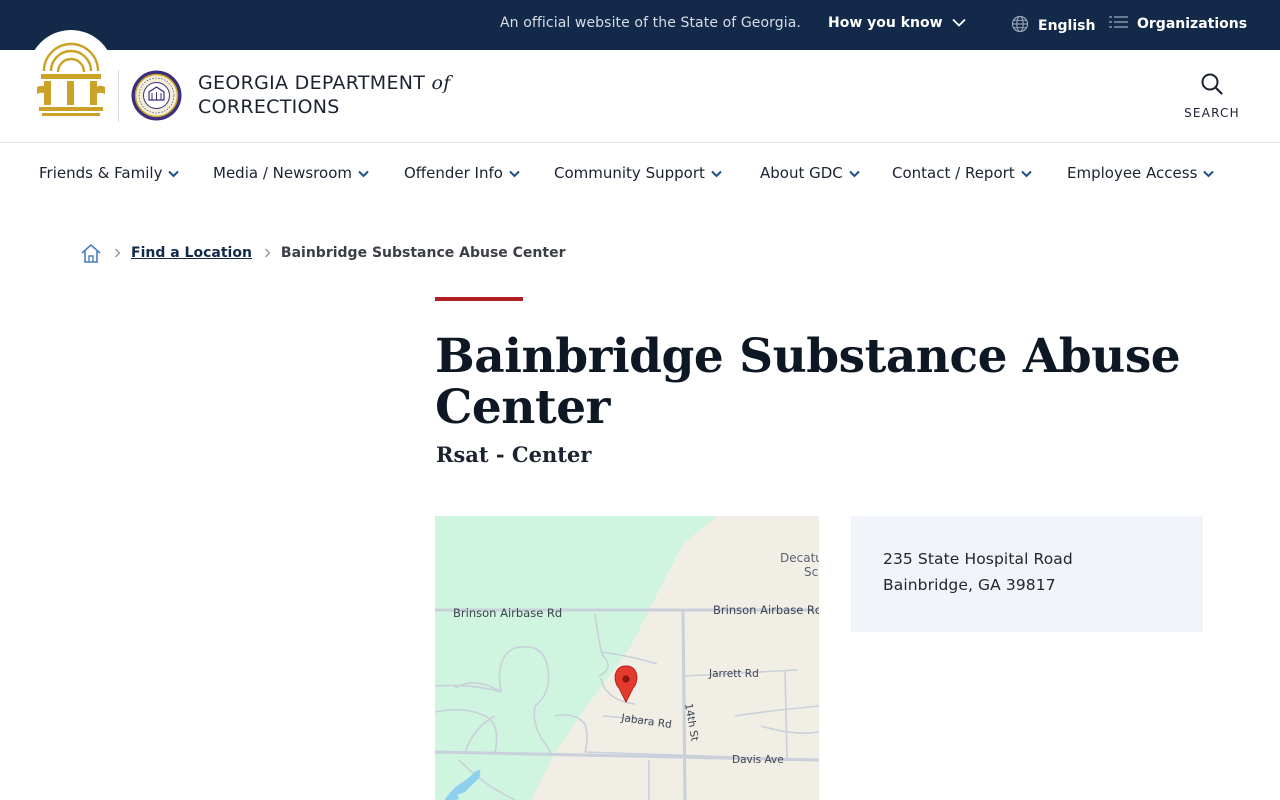  Describe the element at coordinates (282, 173) in the screenshot. I see `nav-item-label: Media / Newsroom` at that location.